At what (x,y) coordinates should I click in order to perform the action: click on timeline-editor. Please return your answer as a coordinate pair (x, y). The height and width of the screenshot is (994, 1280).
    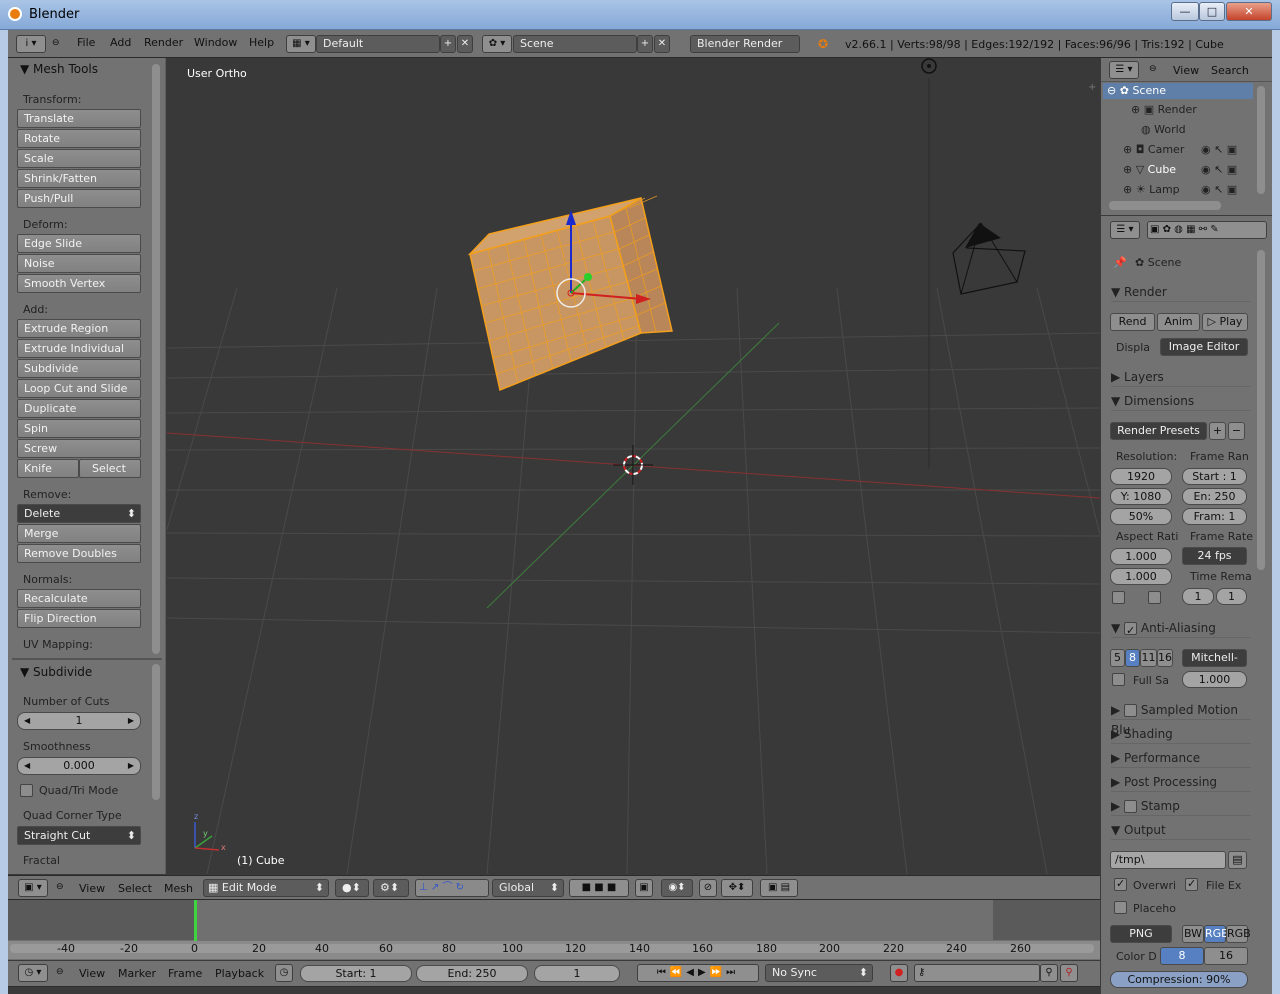
    Looking at the image, I should click on (554, 930).